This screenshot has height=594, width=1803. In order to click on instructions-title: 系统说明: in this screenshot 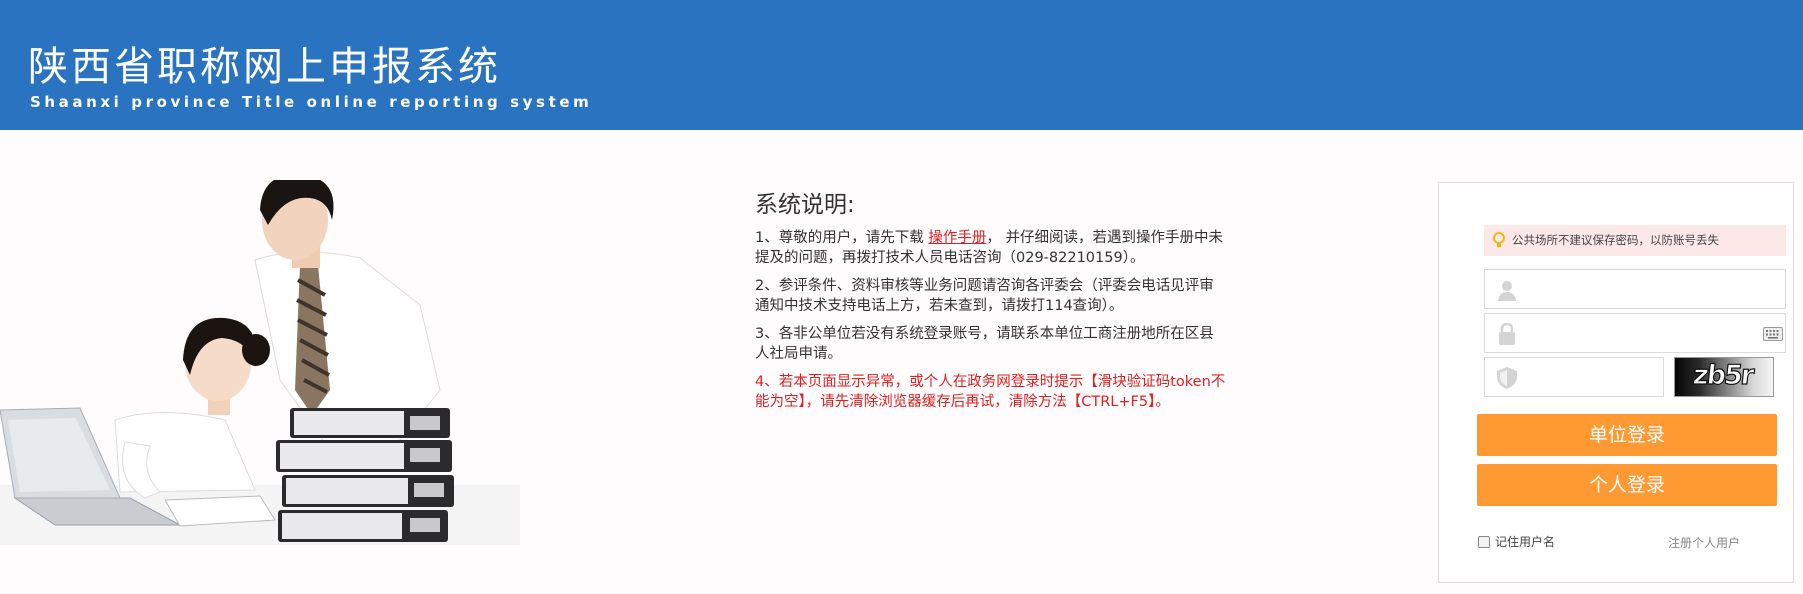, I will do `click(805, 205)`.